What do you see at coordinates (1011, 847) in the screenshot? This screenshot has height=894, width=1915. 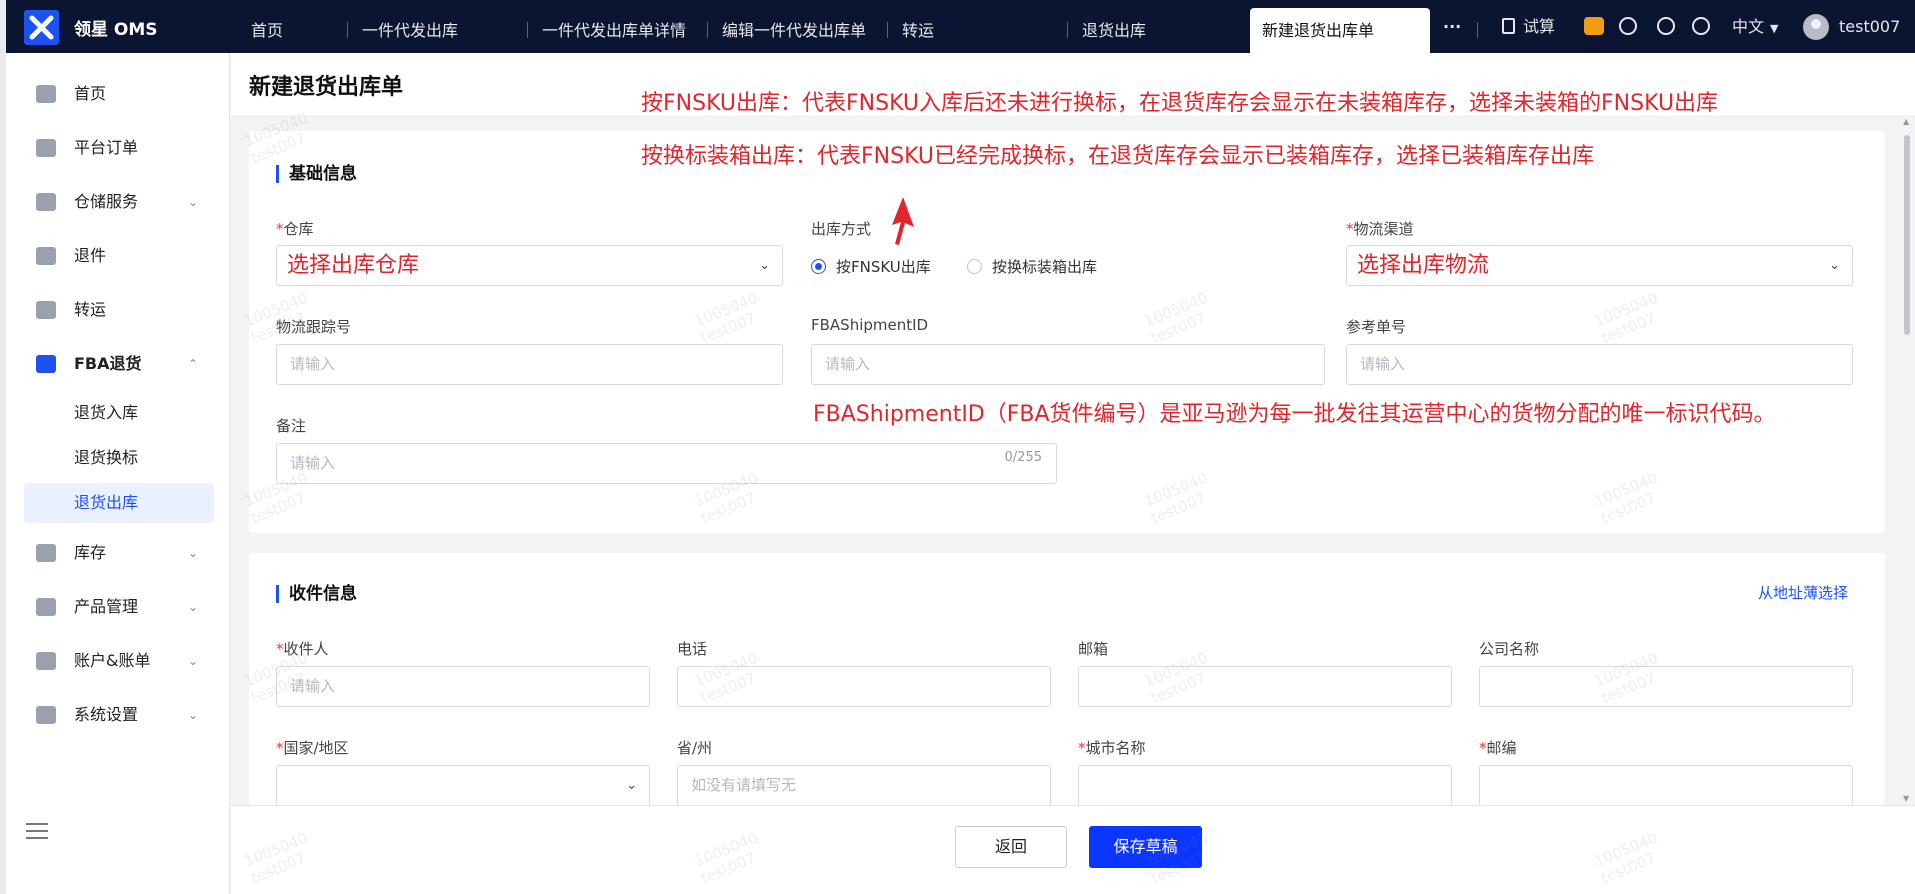 I see `back-button: 返回` at bounding box center [1011, 847].